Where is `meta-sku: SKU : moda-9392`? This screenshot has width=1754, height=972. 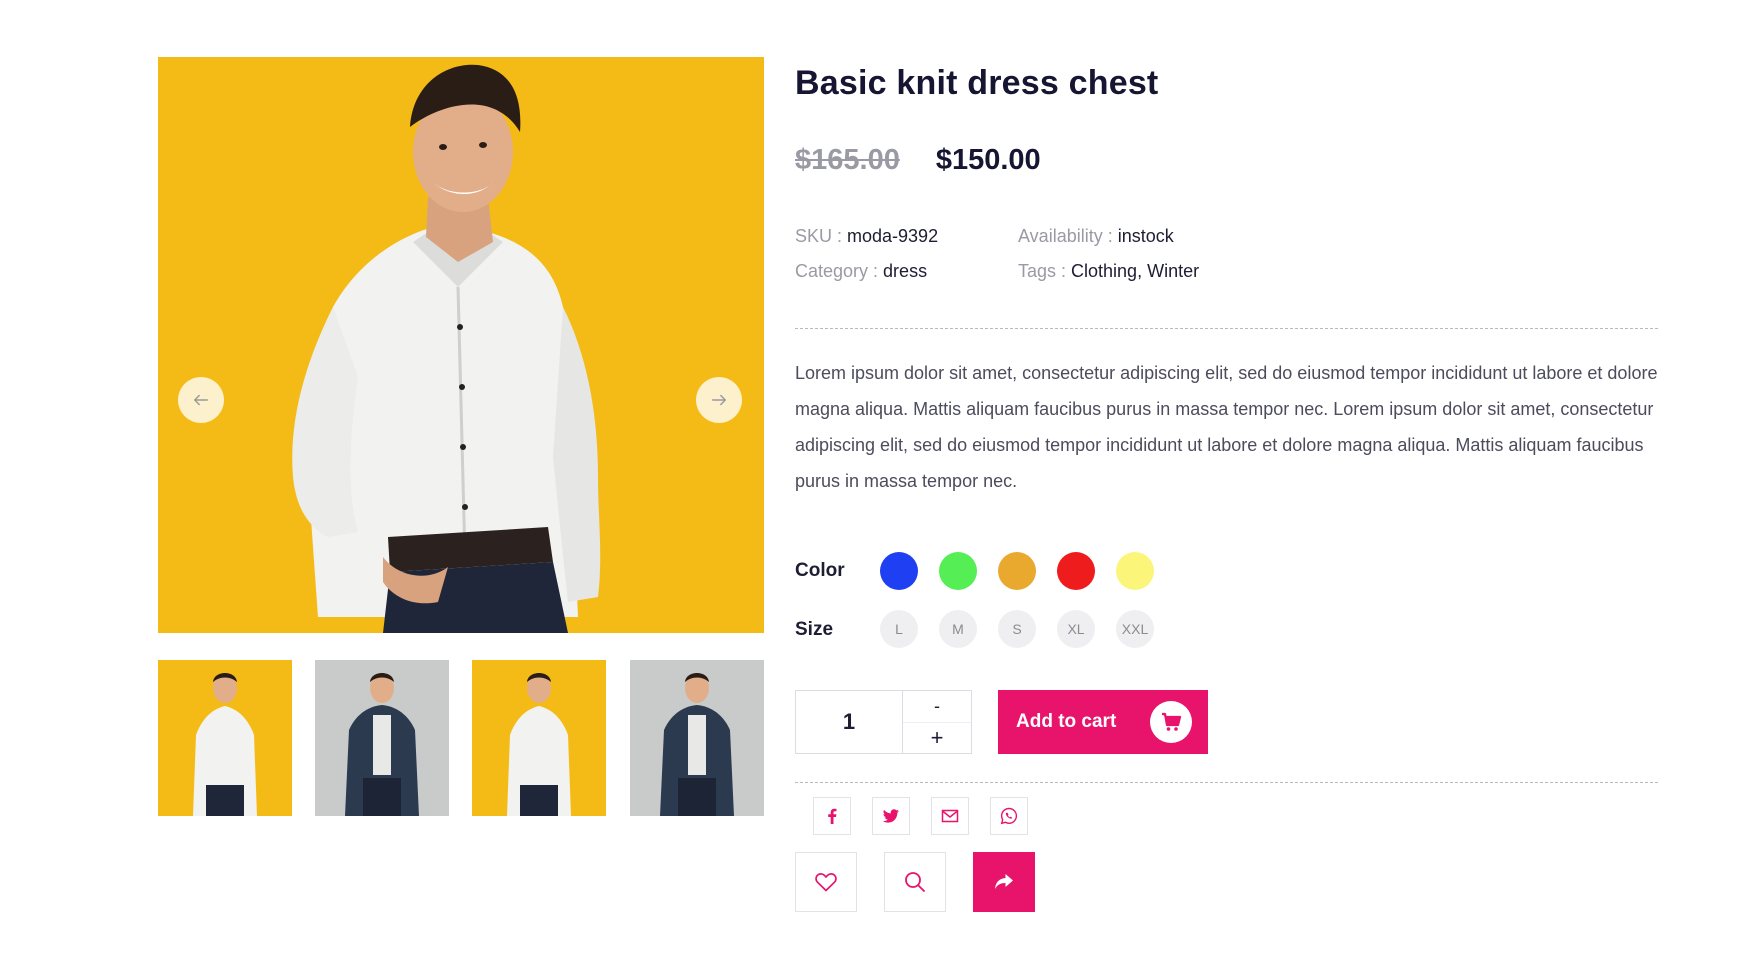 meta-sku: SKU : moda-9392 is located at coordinates (866, 236).